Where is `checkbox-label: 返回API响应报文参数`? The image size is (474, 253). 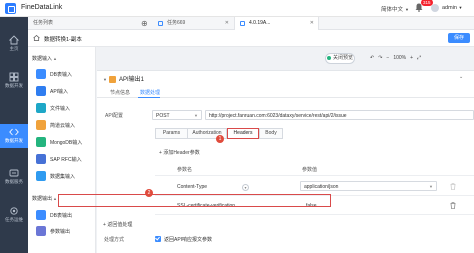 checkbox-label: 返回API响应报文参数 is located at coordinates (188, 240).